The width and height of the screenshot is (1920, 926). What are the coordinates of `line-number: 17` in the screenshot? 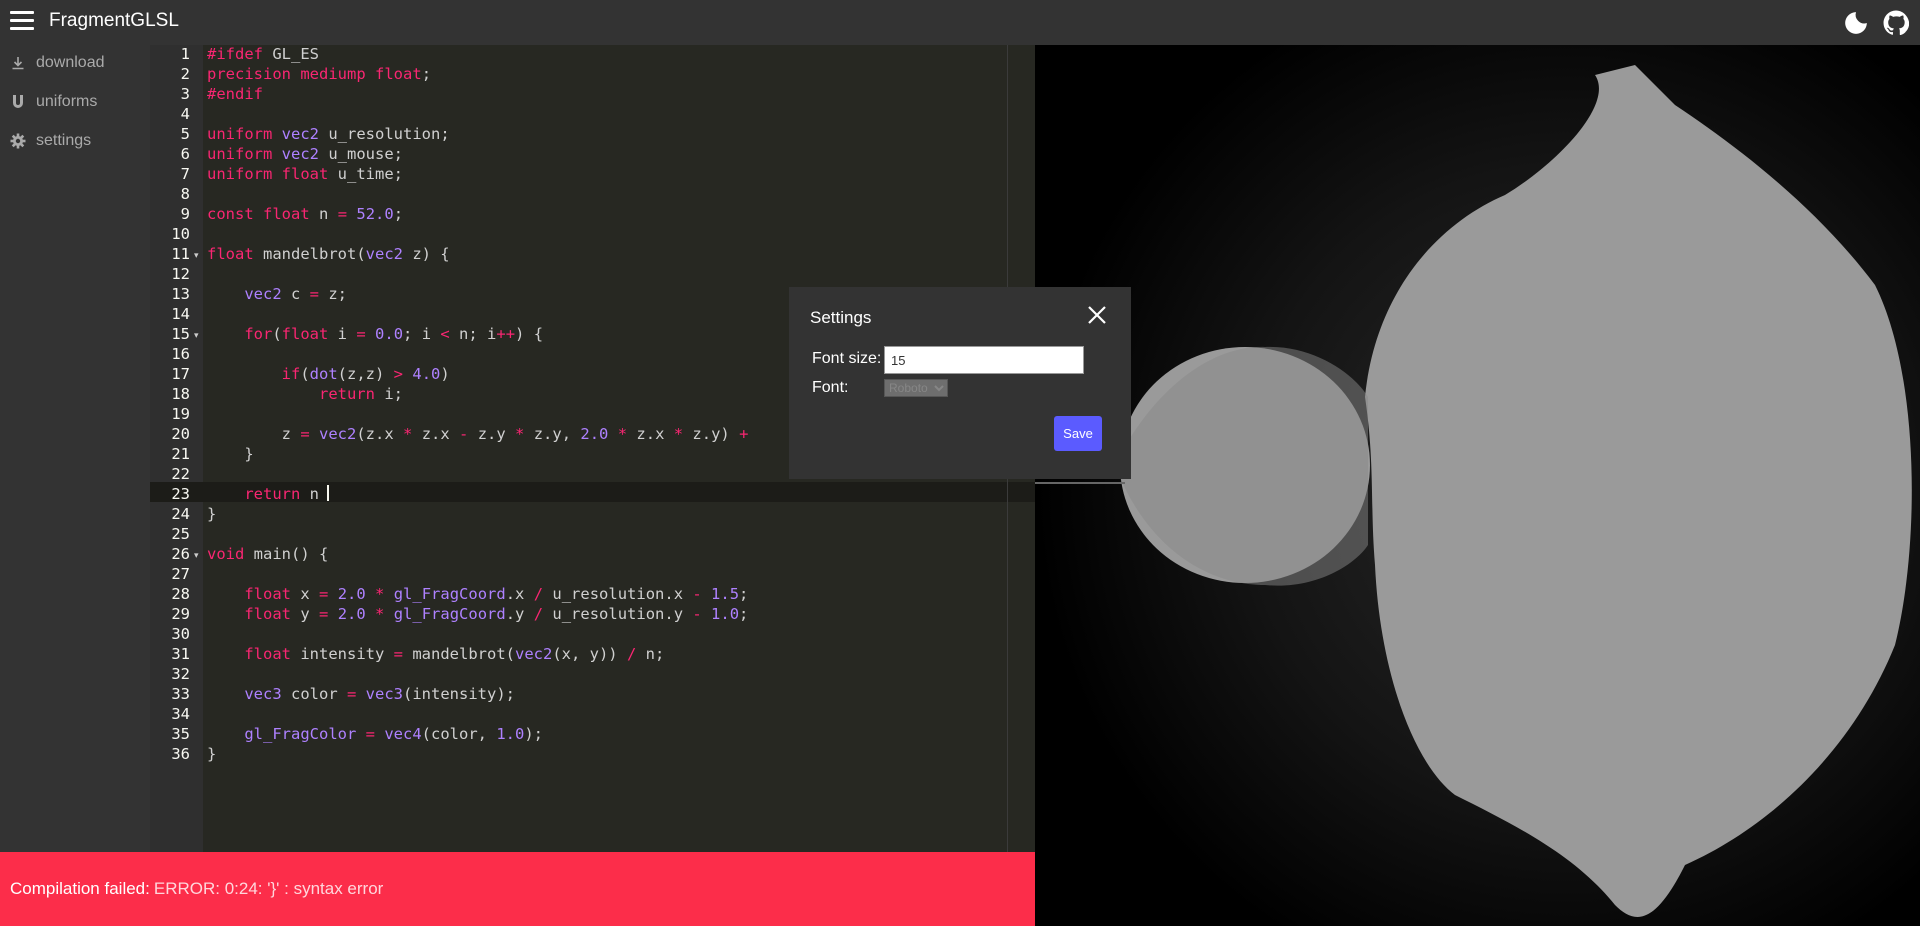 It's located at (180, 374).